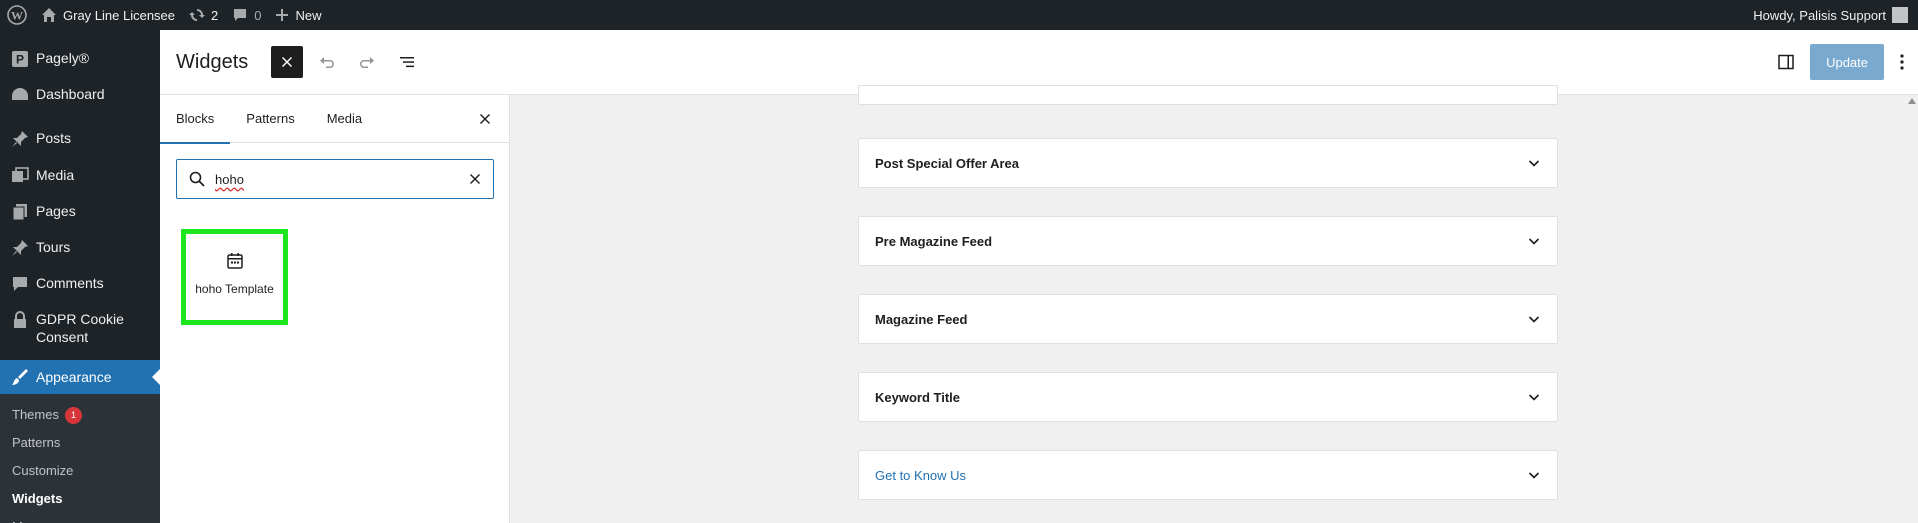 This screenshot has height=523, width=1918. Describe the element at coordinates (215, 15) in the screenshot. I see `updates-count: 2` at that location.